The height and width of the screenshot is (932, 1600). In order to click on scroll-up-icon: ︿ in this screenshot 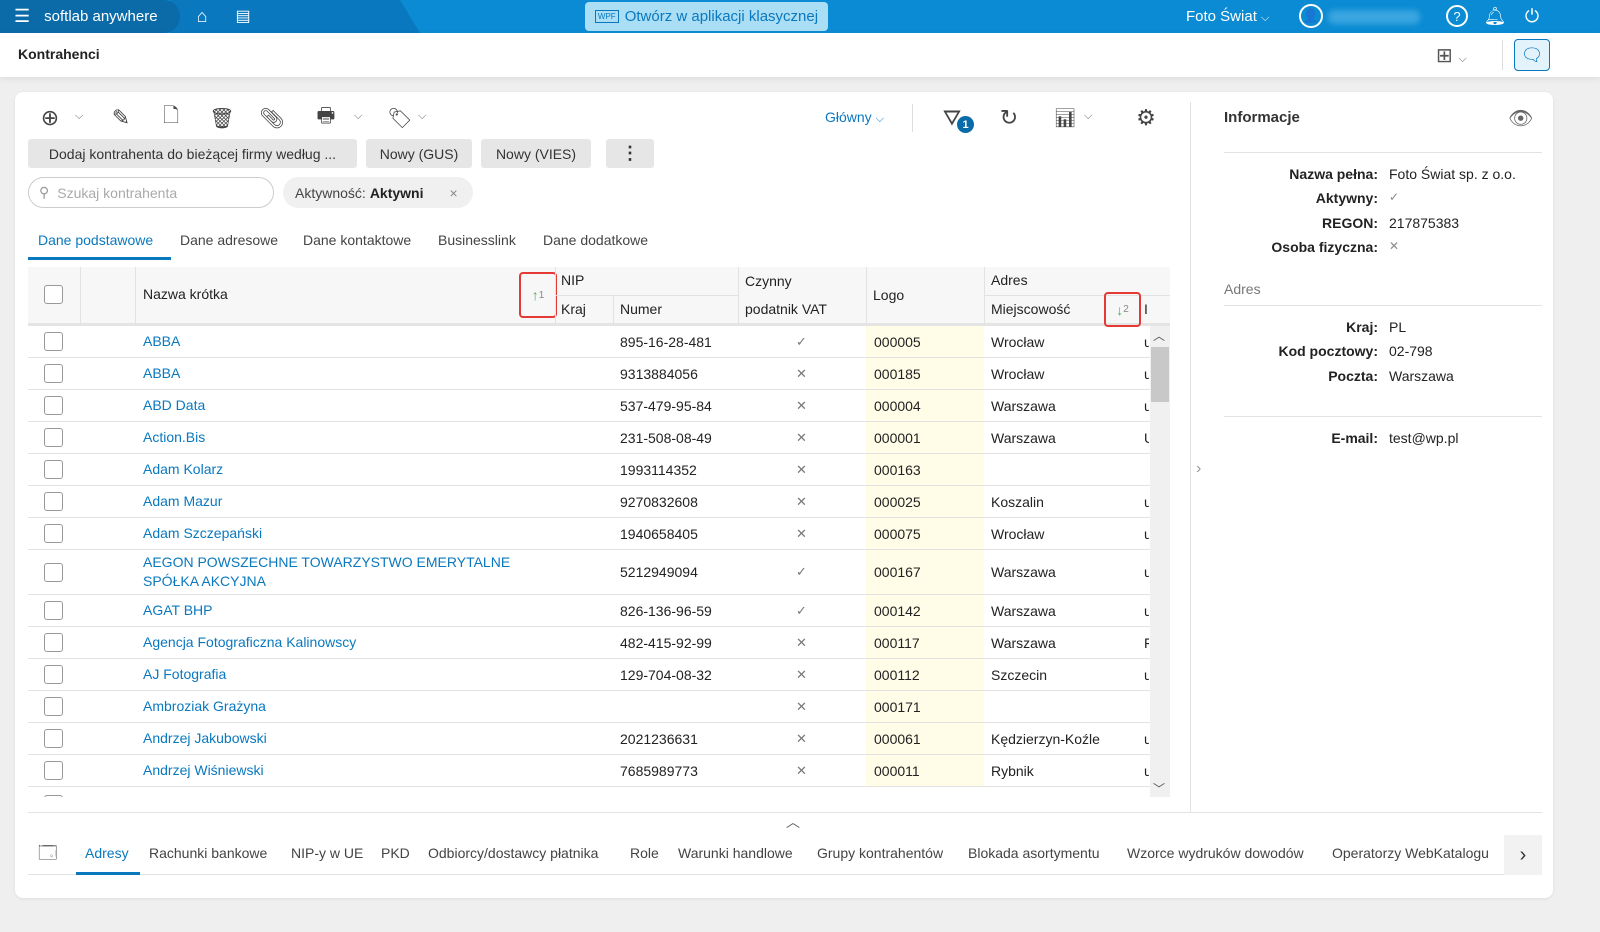, I will do `click(1159, 335)`.